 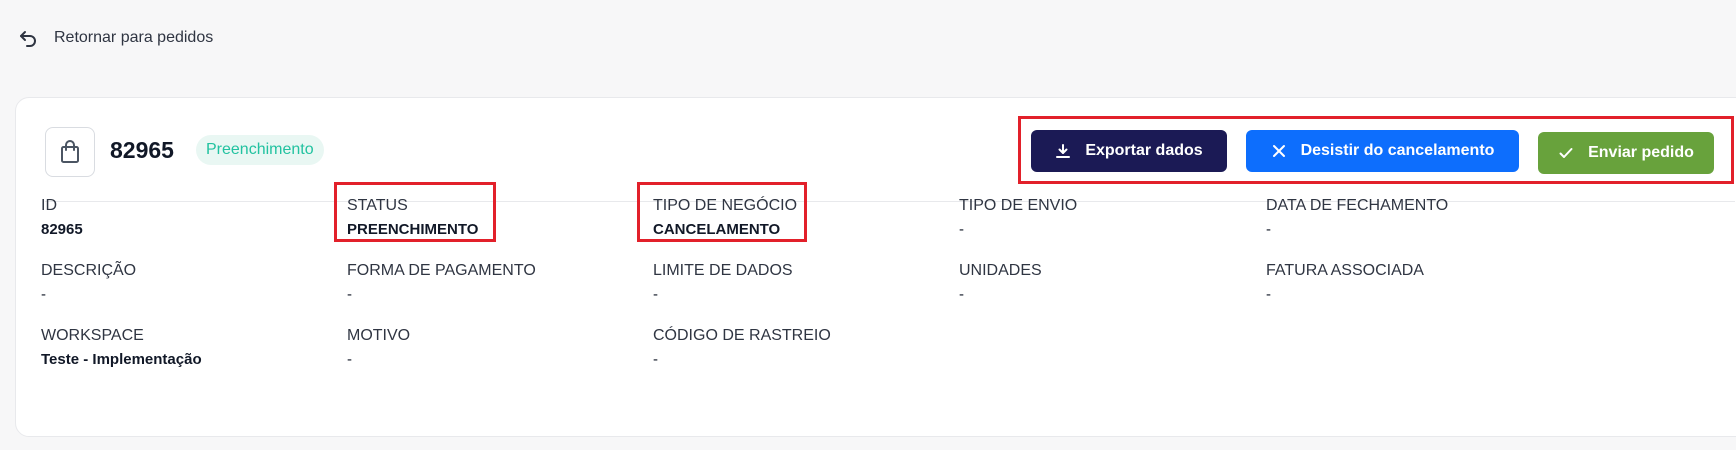 I want to click on status-badge: Preenchimento, so click(x=260, y=150).